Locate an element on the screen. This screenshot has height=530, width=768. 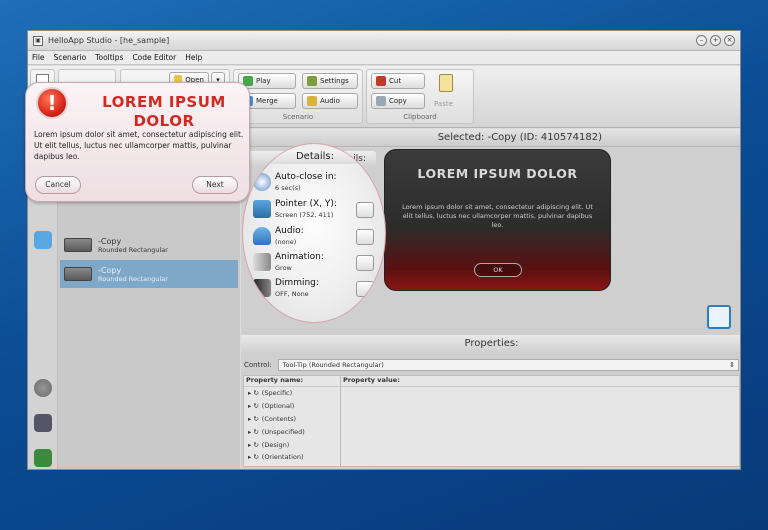
property-row: ▸ ↻ (Specific) is located at coordinates (292, 393).